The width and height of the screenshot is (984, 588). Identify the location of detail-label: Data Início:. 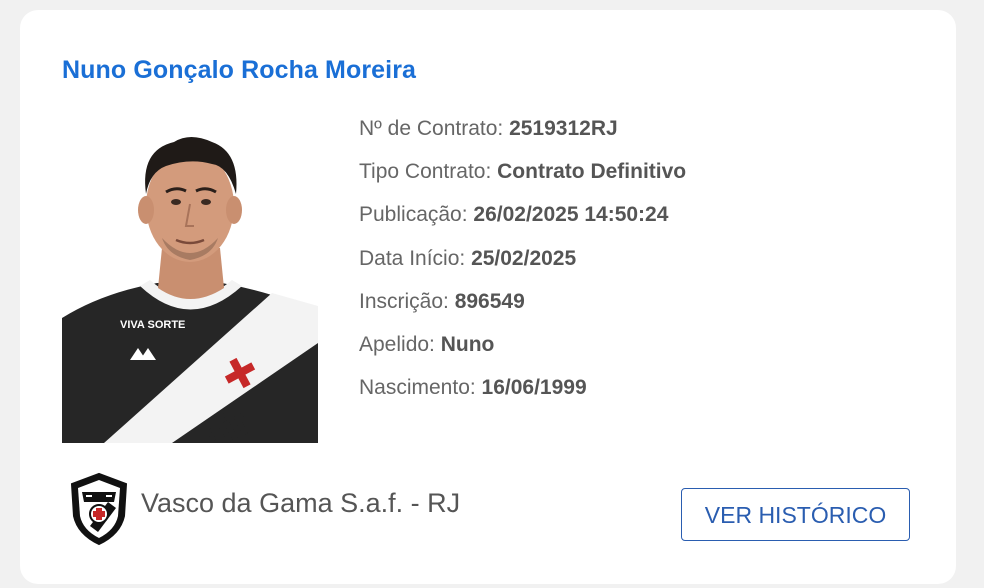
(415, 258).